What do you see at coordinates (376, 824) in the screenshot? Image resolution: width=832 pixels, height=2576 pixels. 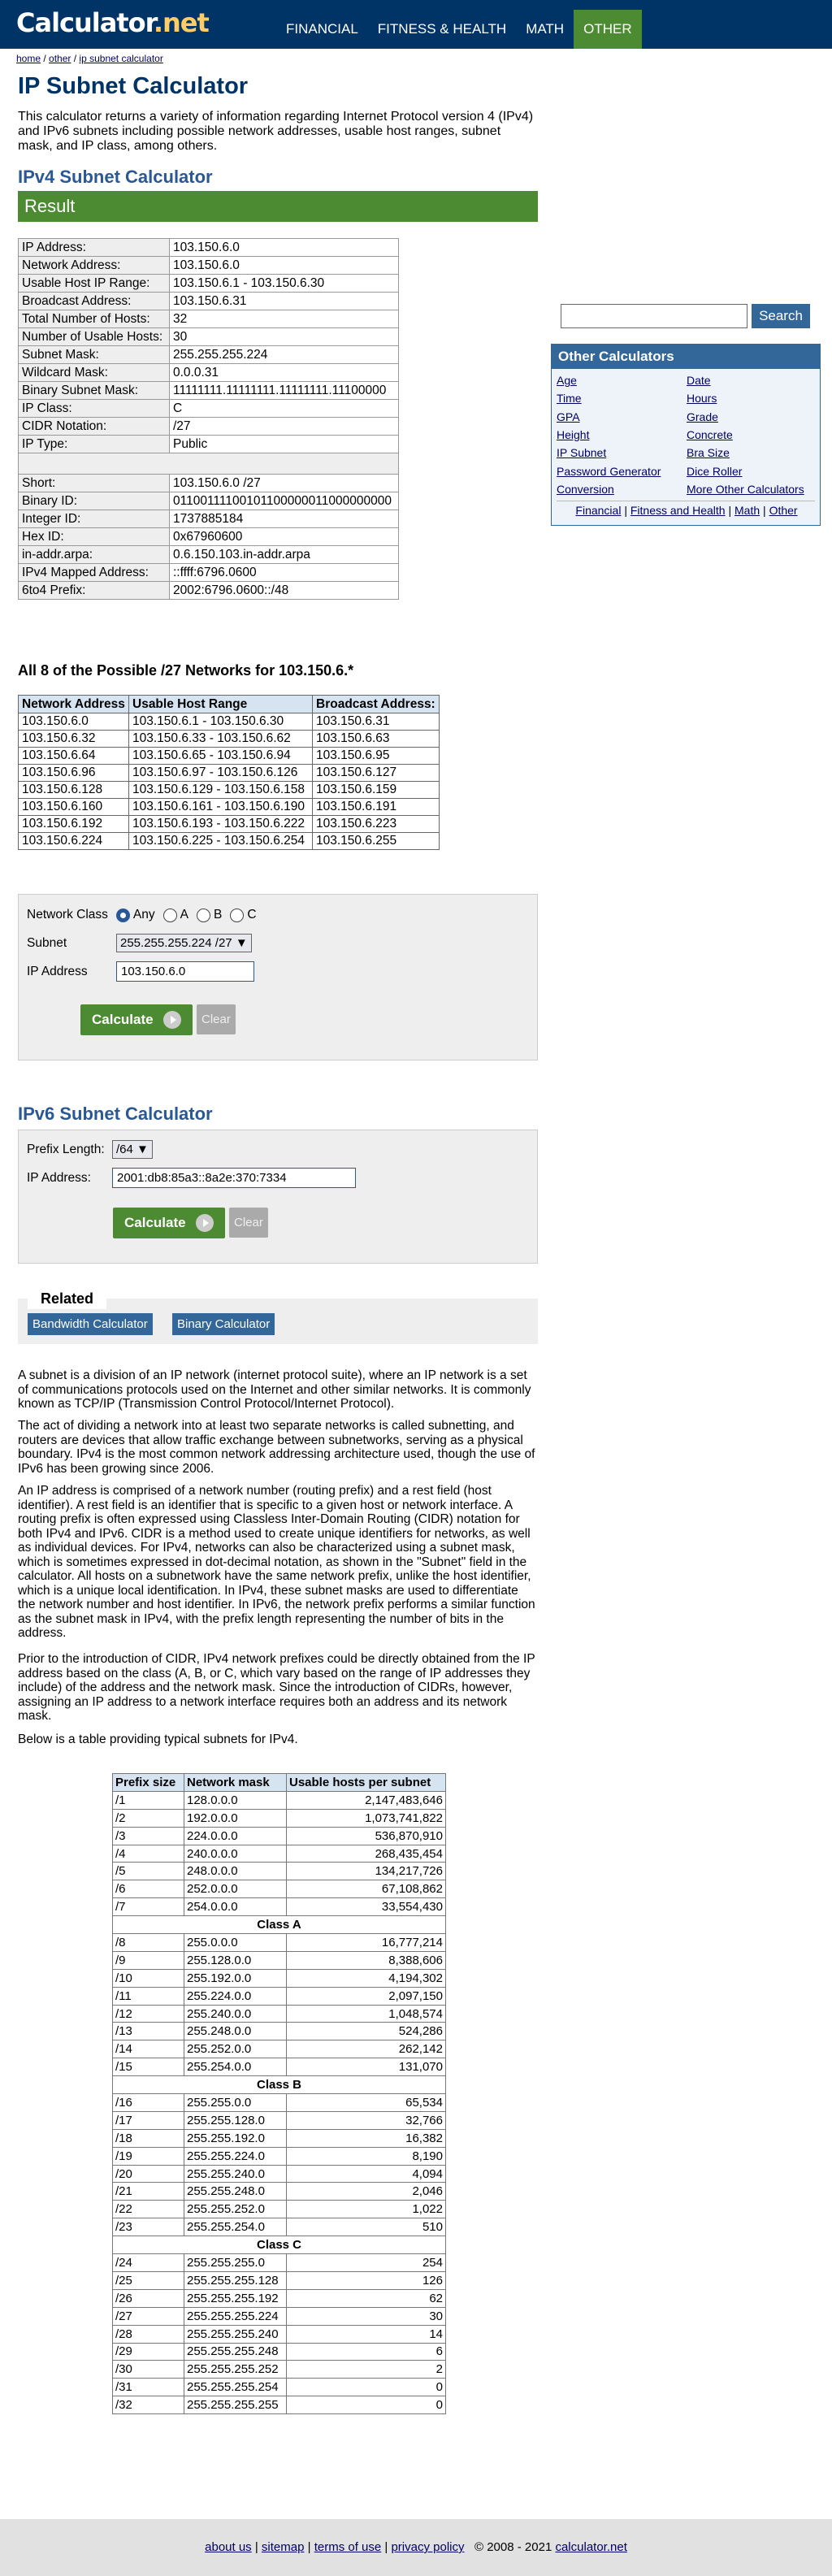 I see `table-cell: 103.150.6.223` at bounding box center [376, 824].